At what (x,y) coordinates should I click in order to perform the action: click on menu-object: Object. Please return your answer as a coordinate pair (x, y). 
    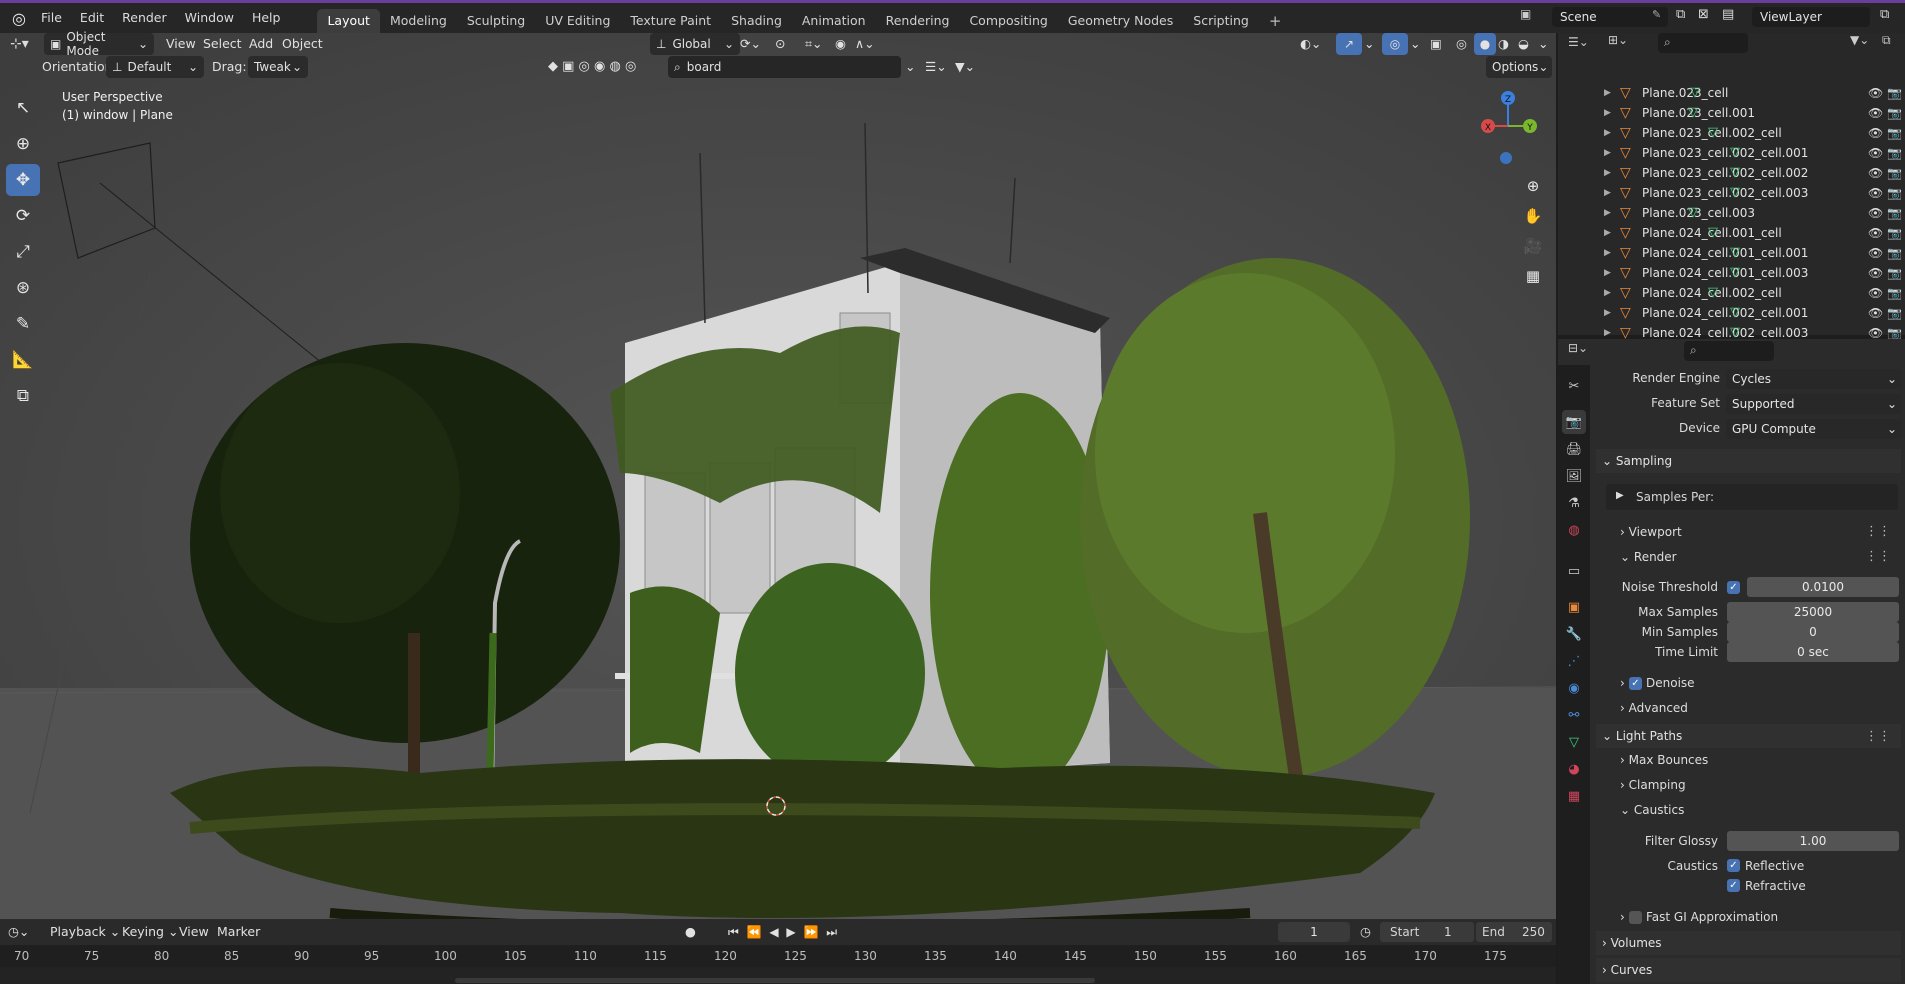
    Looking at the image, I should click on (302, 44).